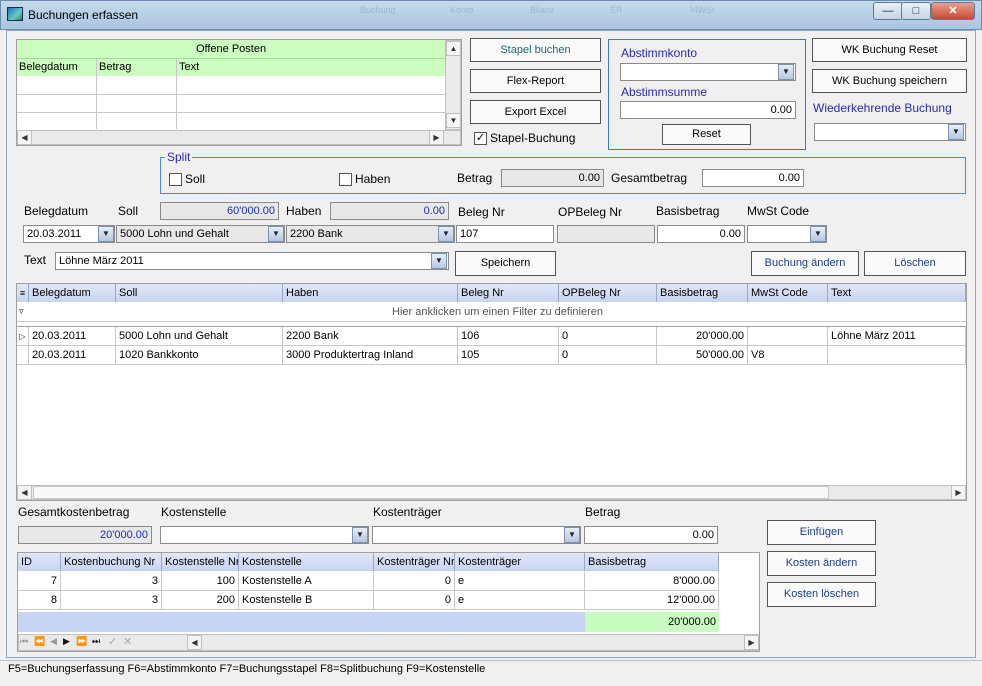 The height and width of the screenshot is (686, 982). Describe the element at coordinates (199, 293) in the screenshot. I see `col-soll: Soll` at that location.